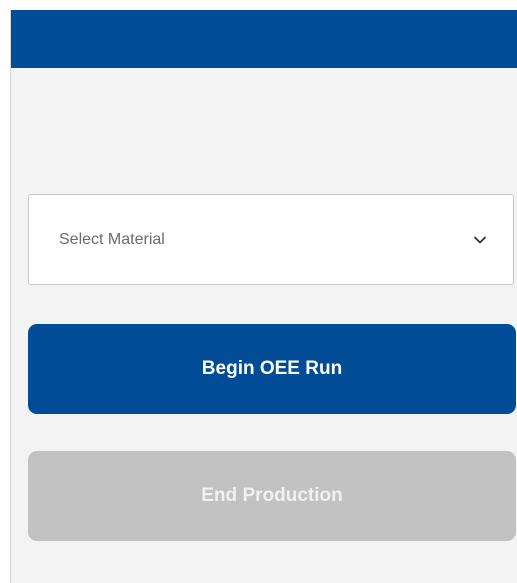 The height and width of the screenshot is (583, 517). What do you see at coordinates (272, 369) in the screenshot?
I see `begin-oee-run-button: Begin OEE Run` at bounding box center [272, 369].